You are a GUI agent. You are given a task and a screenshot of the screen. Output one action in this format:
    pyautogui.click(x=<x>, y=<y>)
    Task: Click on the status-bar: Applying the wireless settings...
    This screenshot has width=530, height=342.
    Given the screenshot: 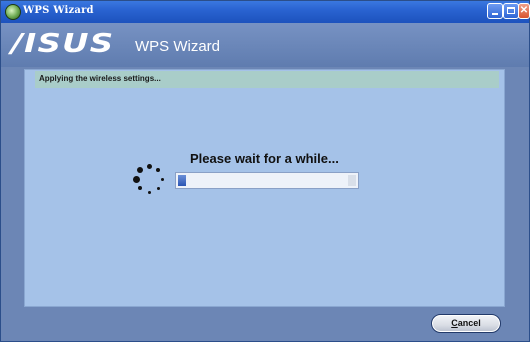 What is the action you would take?
    pyautogui.click(x=267, y=79)
    